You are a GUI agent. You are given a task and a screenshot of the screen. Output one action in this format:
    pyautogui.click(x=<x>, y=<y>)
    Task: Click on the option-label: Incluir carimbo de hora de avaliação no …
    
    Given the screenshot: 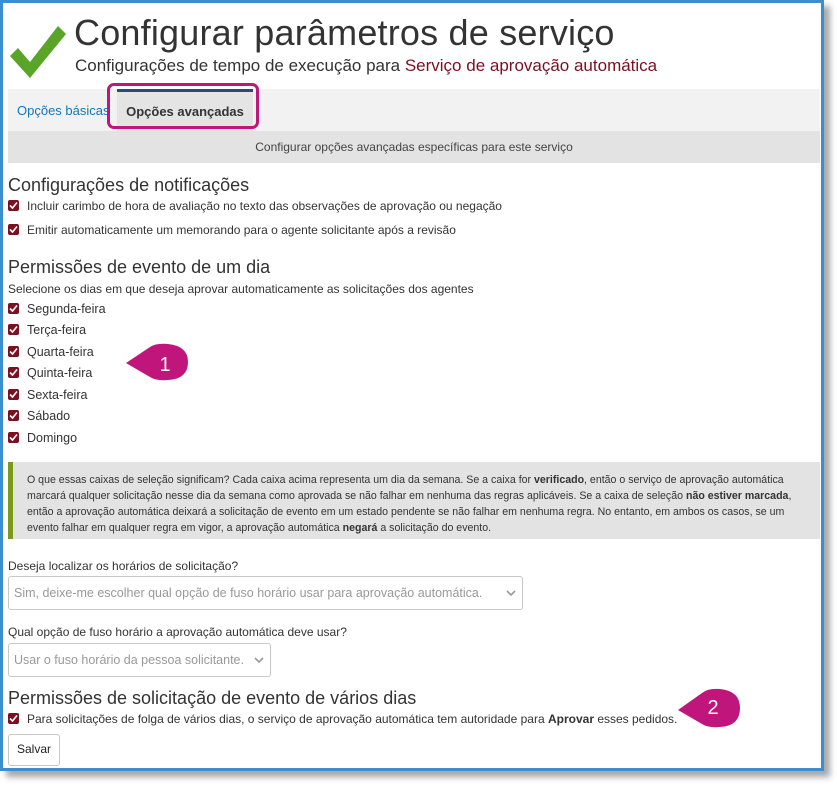 What is the action you would take?
    pyautogui.click(x=264, y=206)
    